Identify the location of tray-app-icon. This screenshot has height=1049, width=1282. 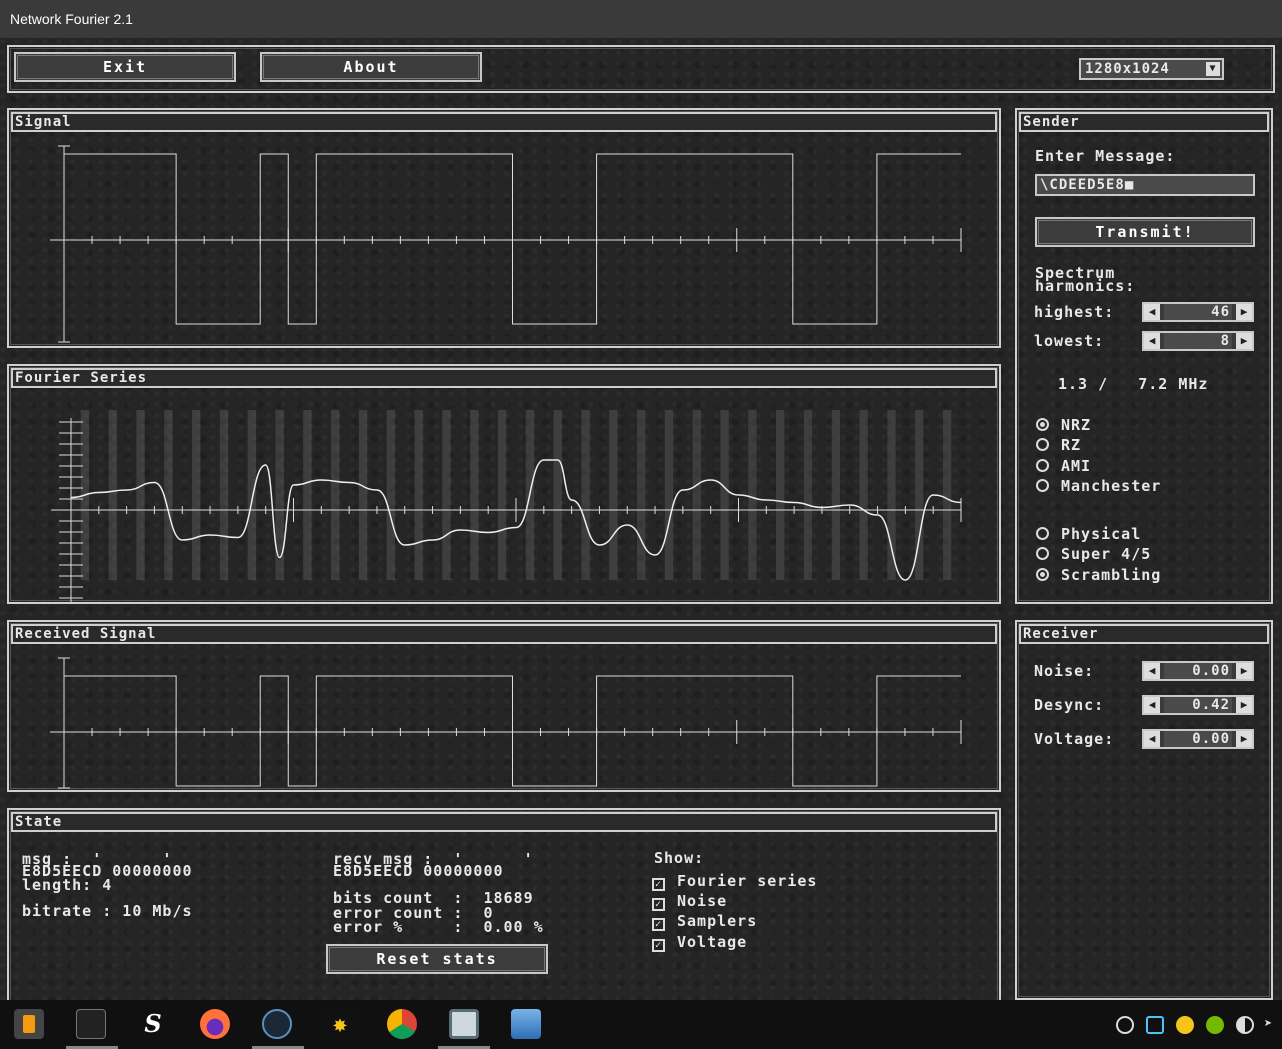
(1125, 1025).